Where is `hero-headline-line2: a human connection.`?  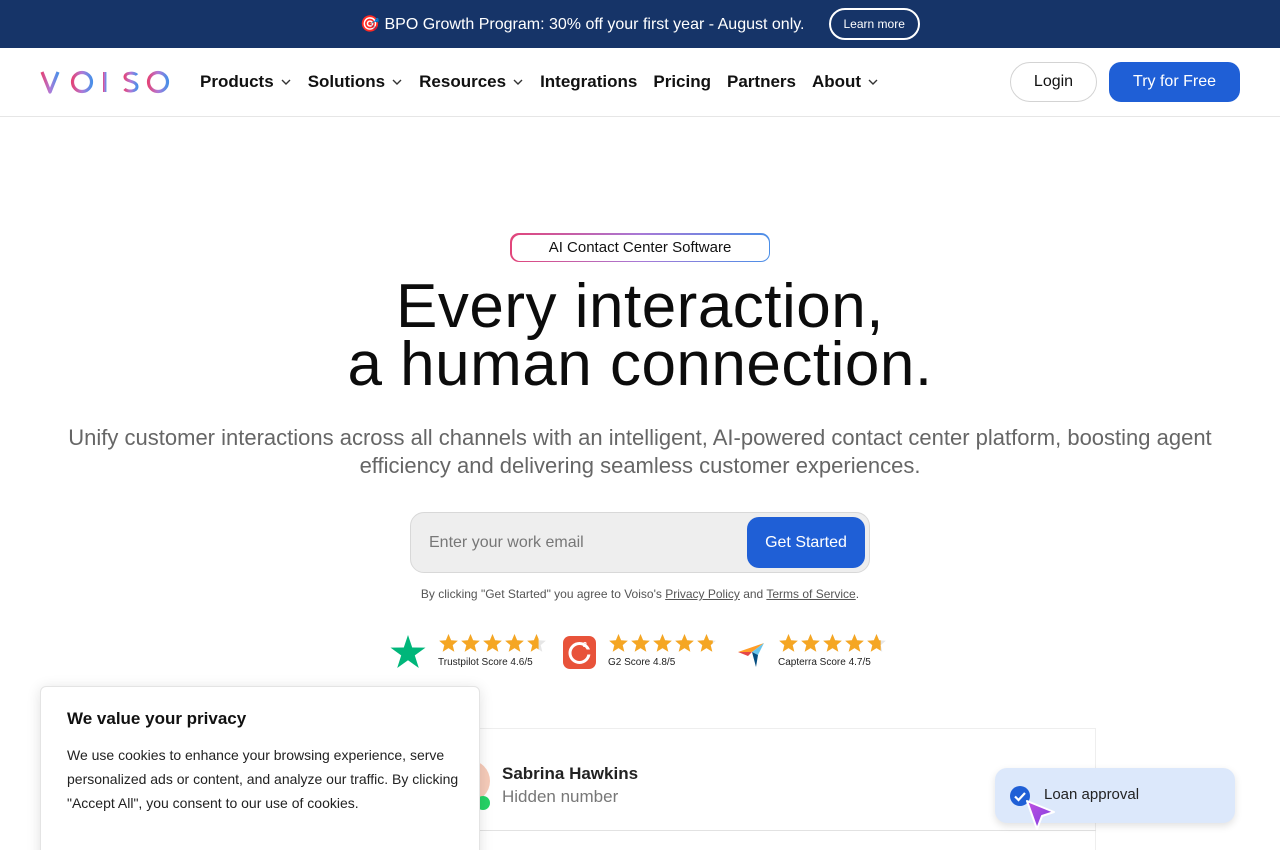
hero-headline-line2: a human connection. is located at coordinates (640, 364).